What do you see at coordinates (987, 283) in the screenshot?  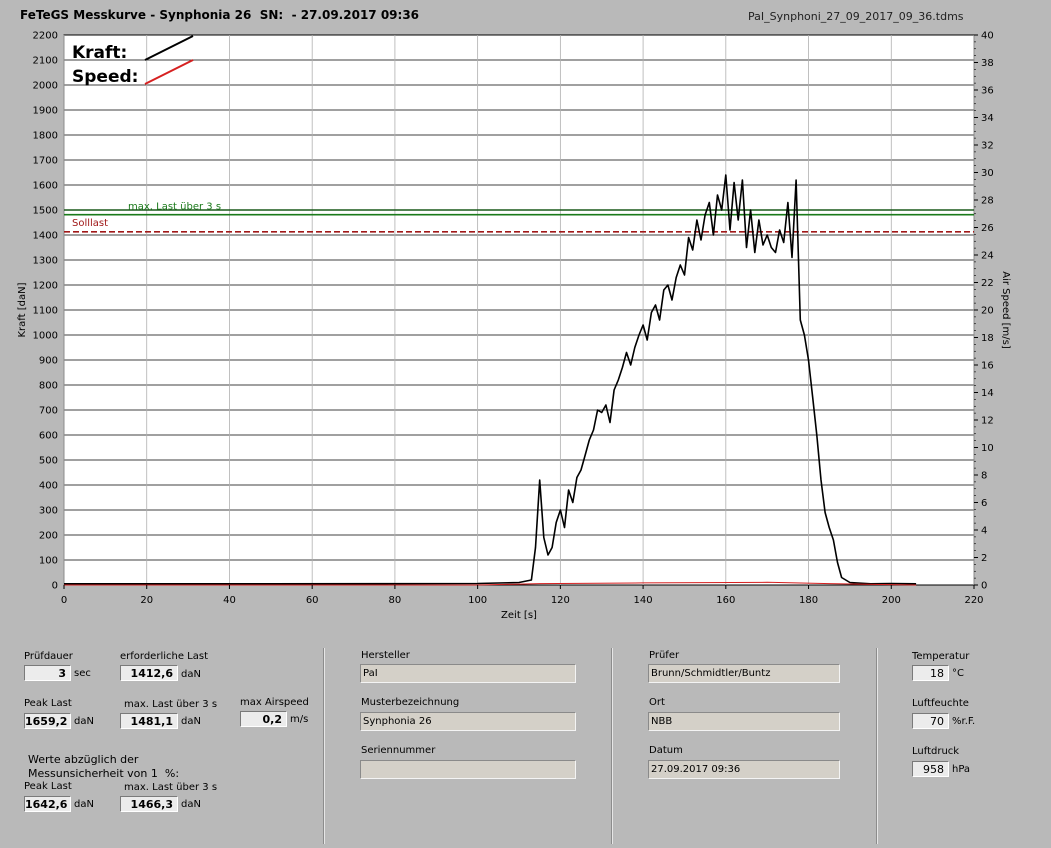 I see `y2-tick-label: 22` at bounding box center [987, 283].